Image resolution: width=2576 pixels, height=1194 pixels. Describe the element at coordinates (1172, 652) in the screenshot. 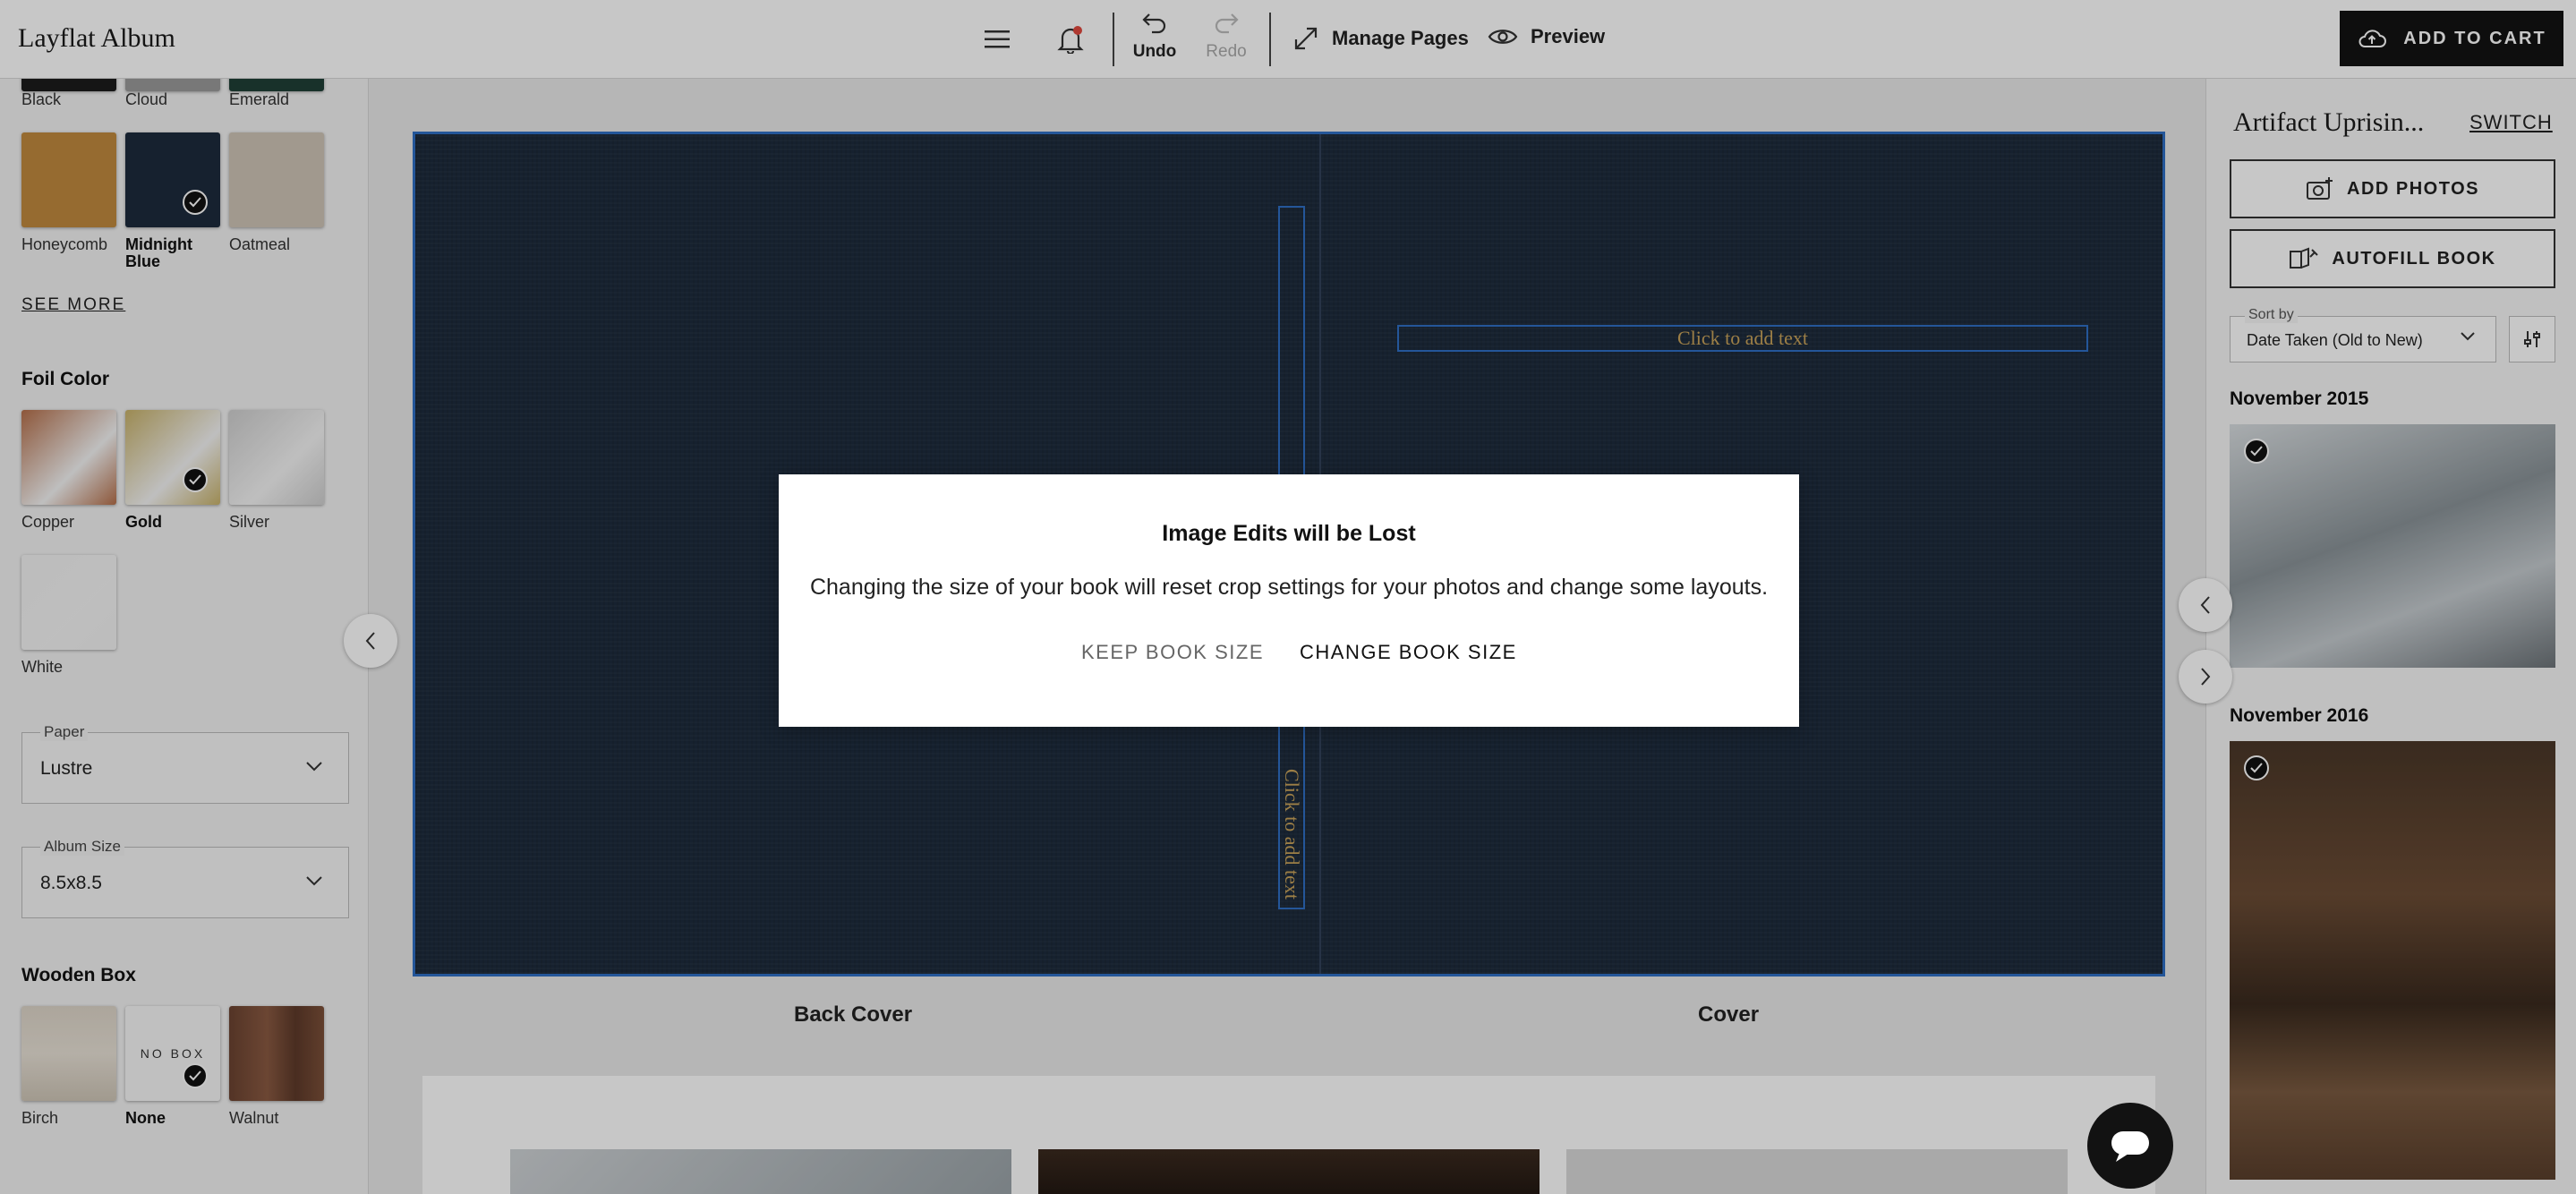

I see `keep-book-size-button: KEEP BOOK SIZE` at that location.